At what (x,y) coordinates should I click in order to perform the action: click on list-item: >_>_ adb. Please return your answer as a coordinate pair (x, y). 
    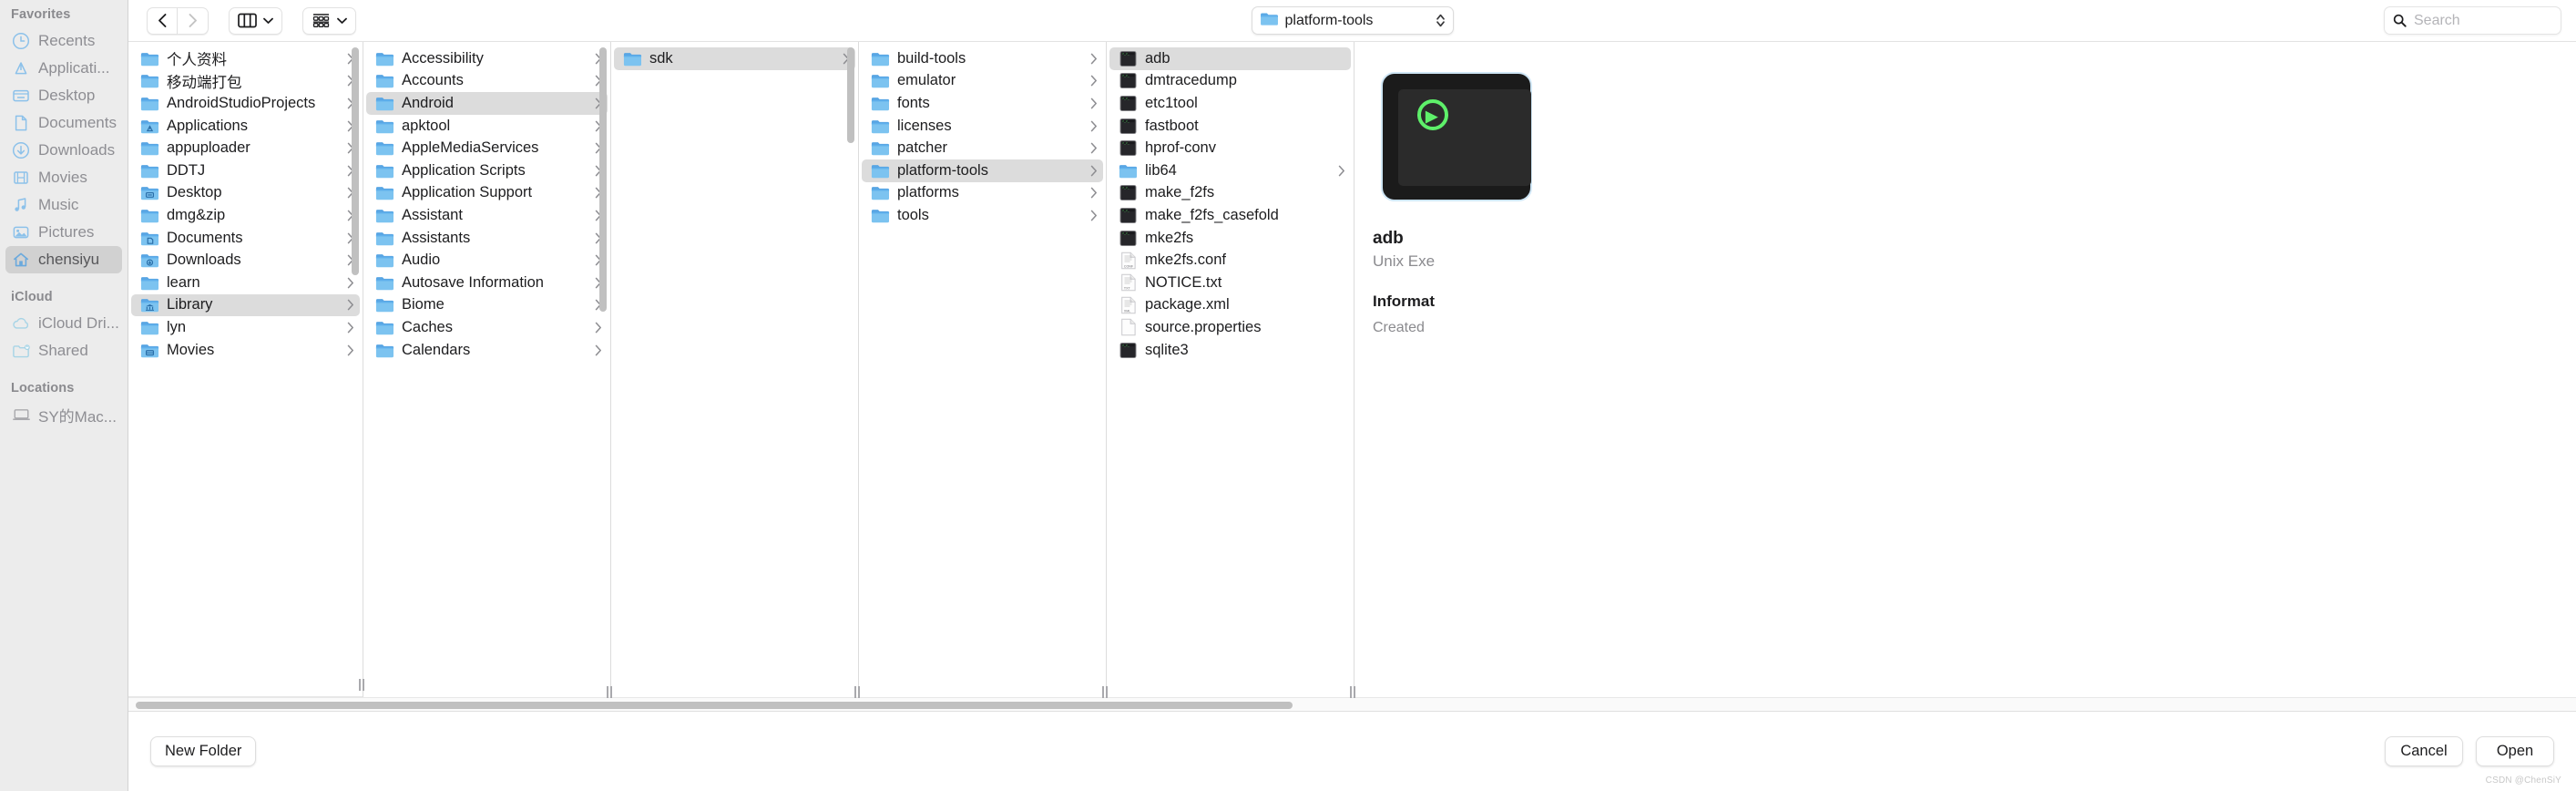
    Looking at the image, I should click on (1230, 58).